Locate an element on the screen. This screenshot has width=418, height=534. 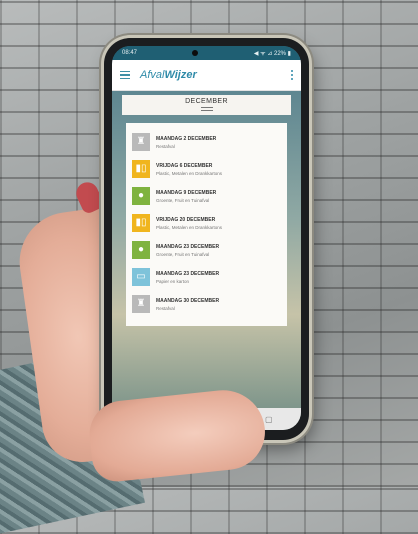
expand-handle-icon is located at coordinates (206, 109).